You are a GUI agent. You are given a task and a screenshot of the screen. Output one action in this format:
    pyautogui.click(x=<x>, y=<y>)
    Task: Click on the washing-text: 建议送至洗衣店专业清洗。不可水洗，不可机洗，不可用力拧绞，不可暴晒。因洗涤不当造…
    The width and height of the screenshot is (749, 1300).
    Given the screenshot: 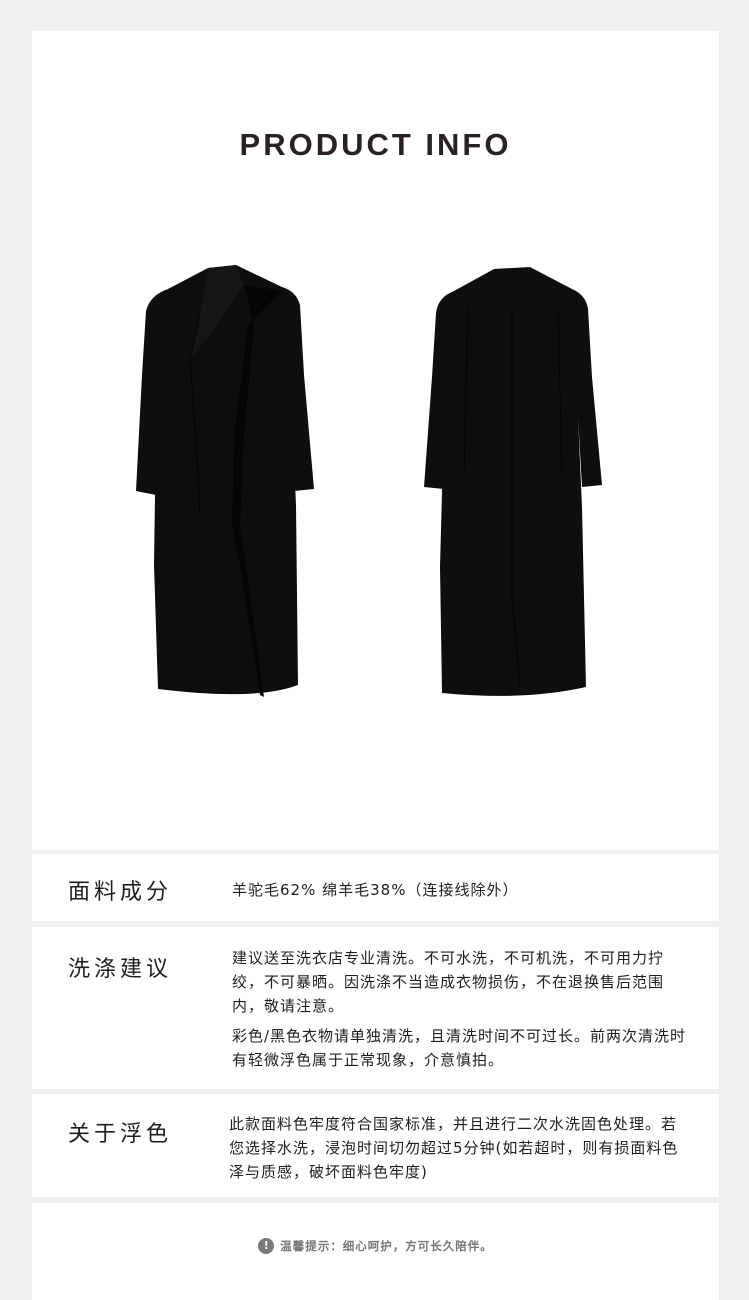 What is the action you would take?
    pyautogui.click(x=462, y=1009)
    